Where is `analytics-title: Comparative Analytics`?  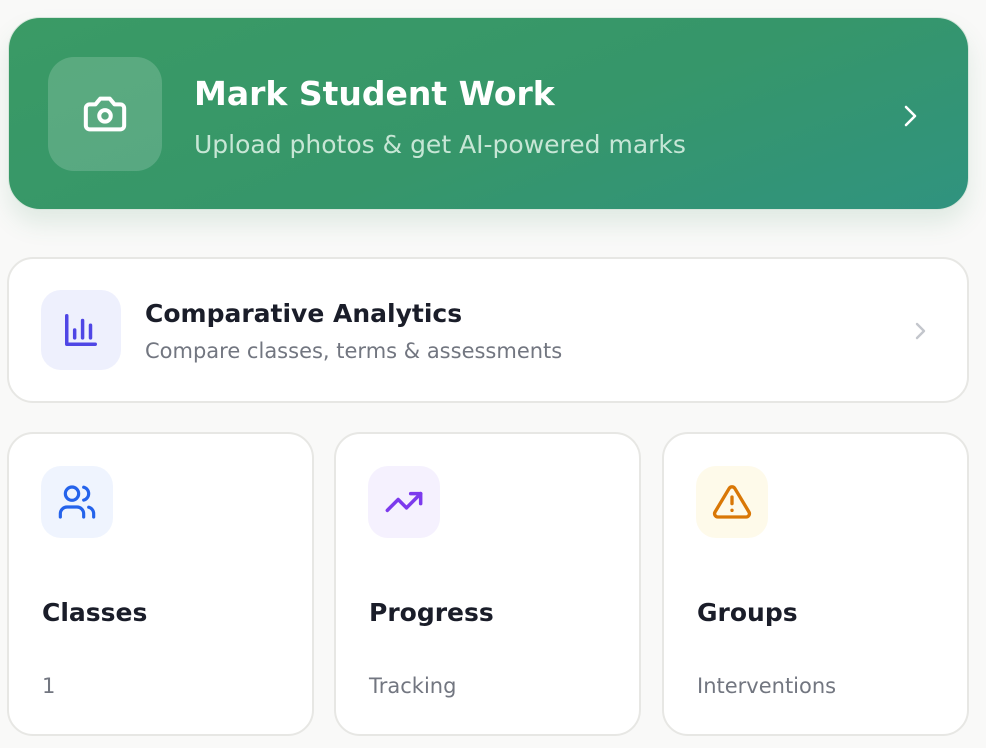 analytics-title: Comparative Analytics is located at coordinates (304, 313).